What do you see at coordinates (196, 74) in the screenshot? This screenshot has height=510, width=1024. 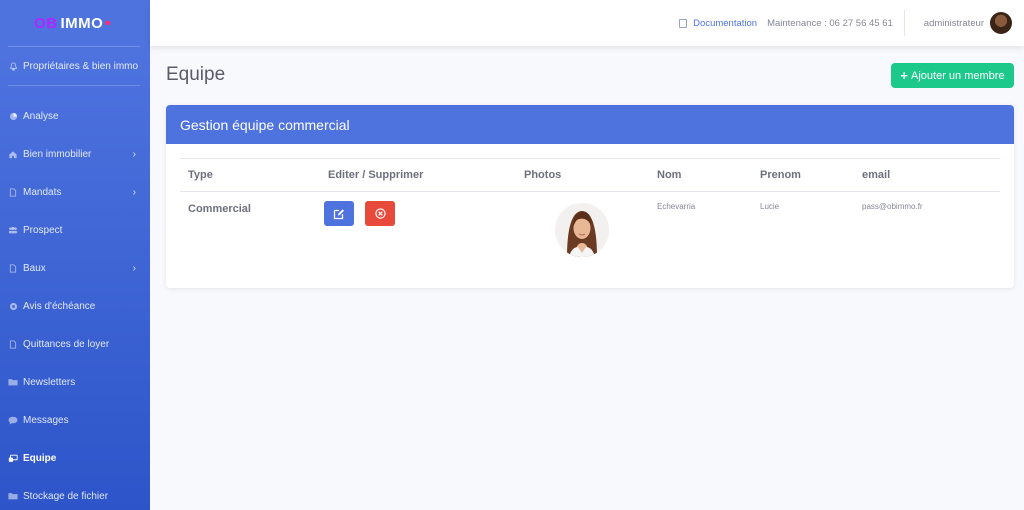 I see `page-title: Equipe` at bounding box center [196, 74].